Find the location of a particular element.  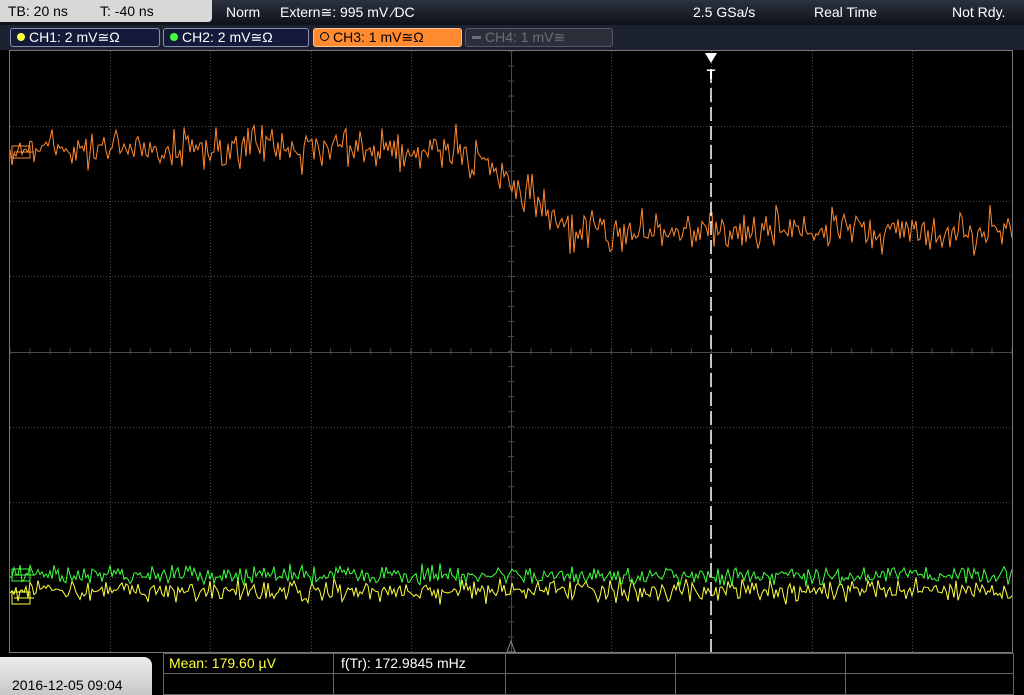

acquisition-mode: Real Time is located at coordinates (845, 12).